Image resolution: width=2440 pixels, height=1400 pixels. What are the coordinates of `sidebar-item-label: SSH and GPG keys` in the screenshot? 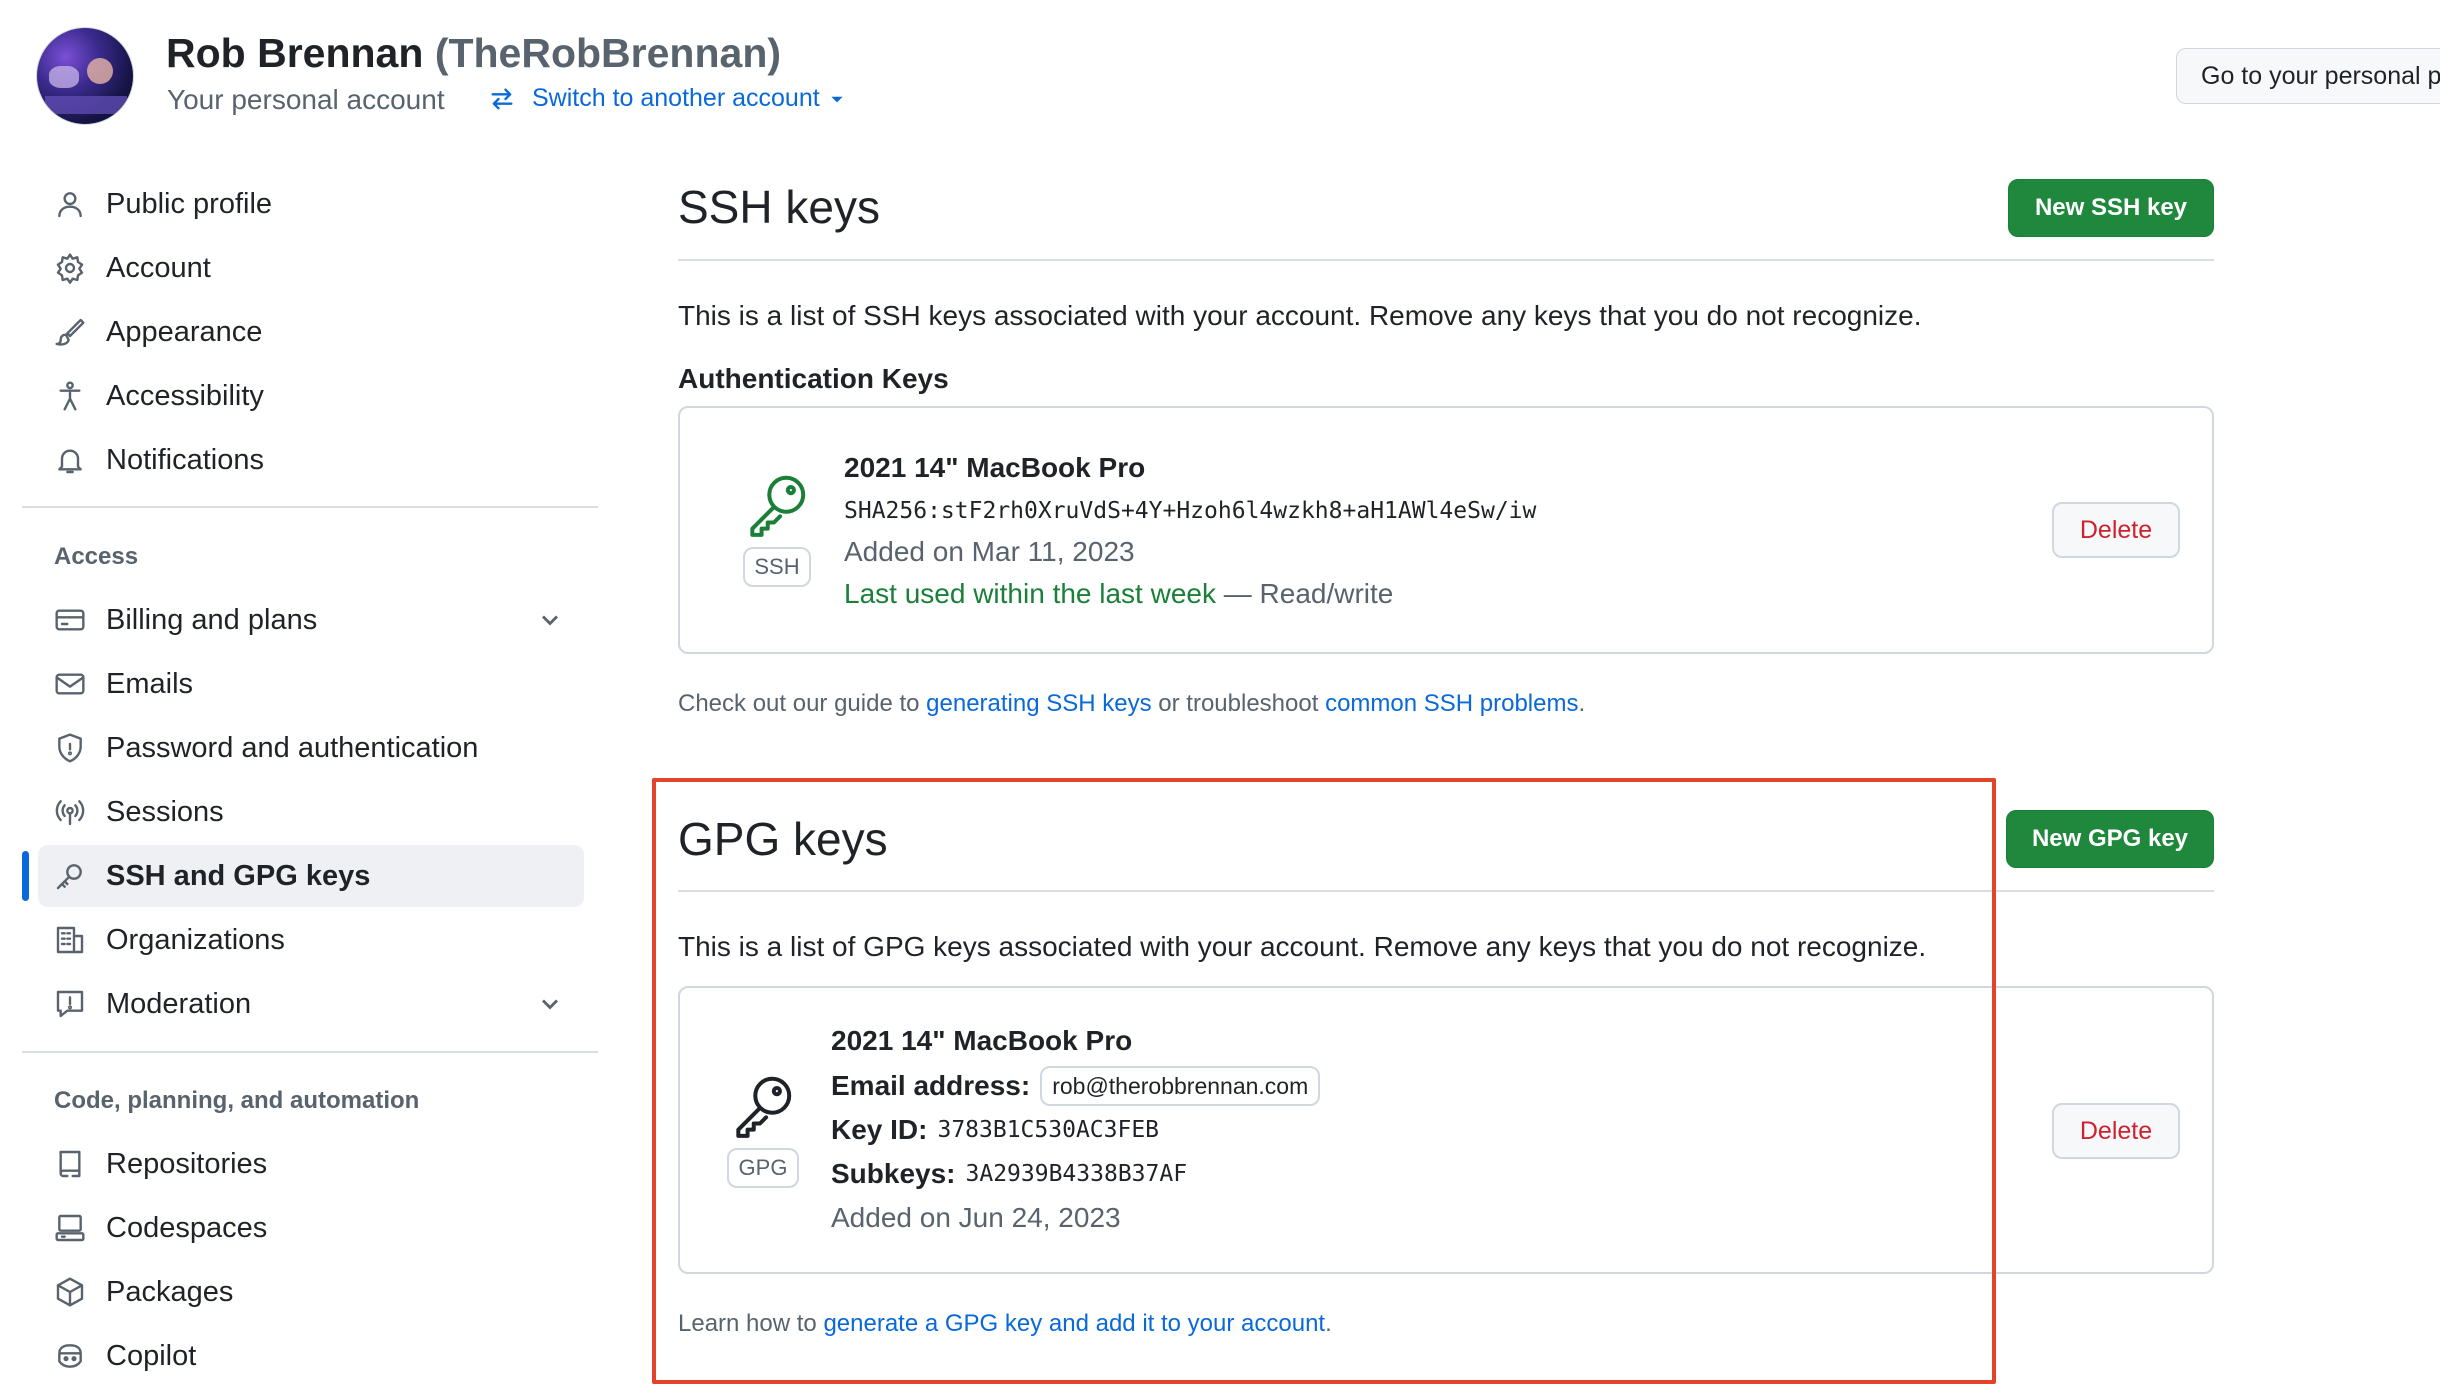 It's located at (238, 875).